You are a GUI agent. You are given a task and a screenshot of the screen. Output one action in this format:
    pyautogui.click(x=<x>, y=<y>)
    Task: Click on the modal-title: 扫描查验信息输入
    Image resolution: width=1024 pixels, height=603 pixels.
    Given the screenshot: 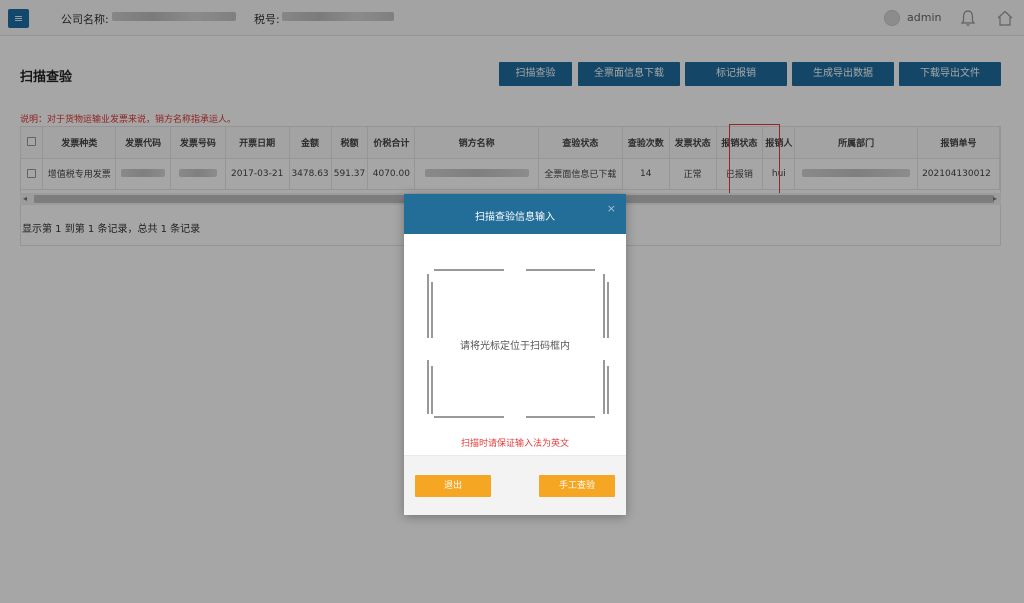 What is the action you would take?
    pyautogui.click(x=515, y=217)
    